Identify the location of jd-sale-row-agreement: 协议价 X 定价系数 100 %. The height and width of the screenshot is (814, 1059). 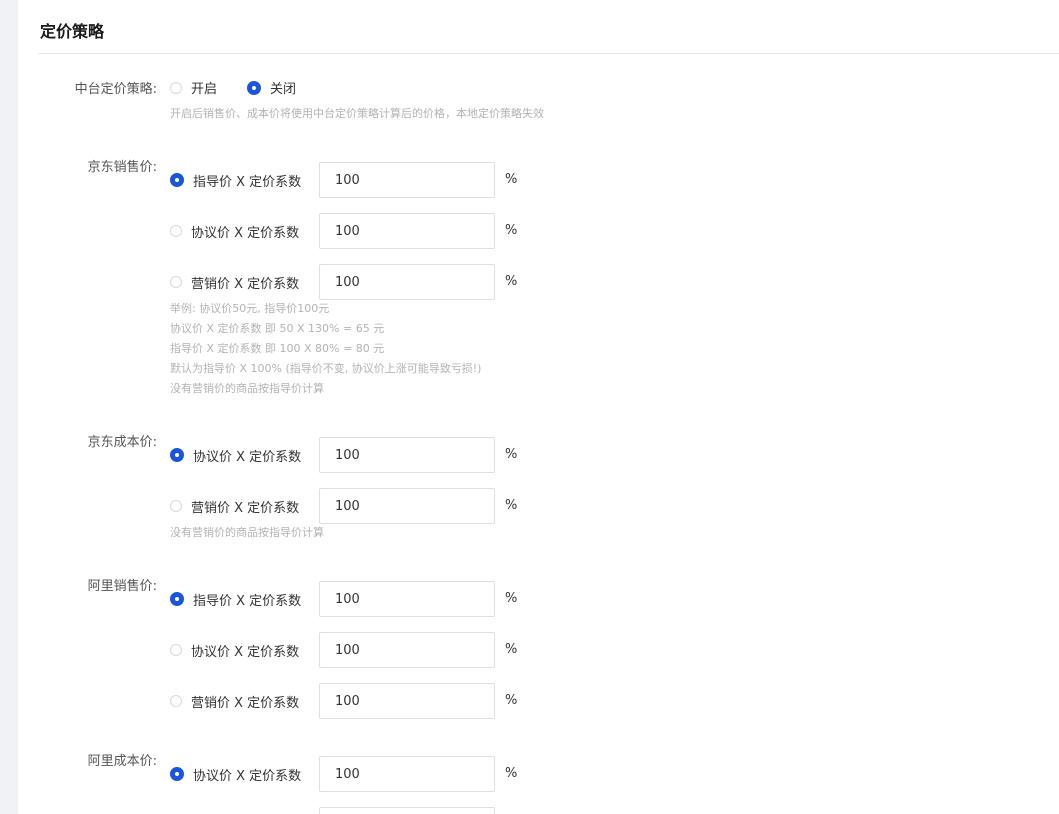
(343, 231).